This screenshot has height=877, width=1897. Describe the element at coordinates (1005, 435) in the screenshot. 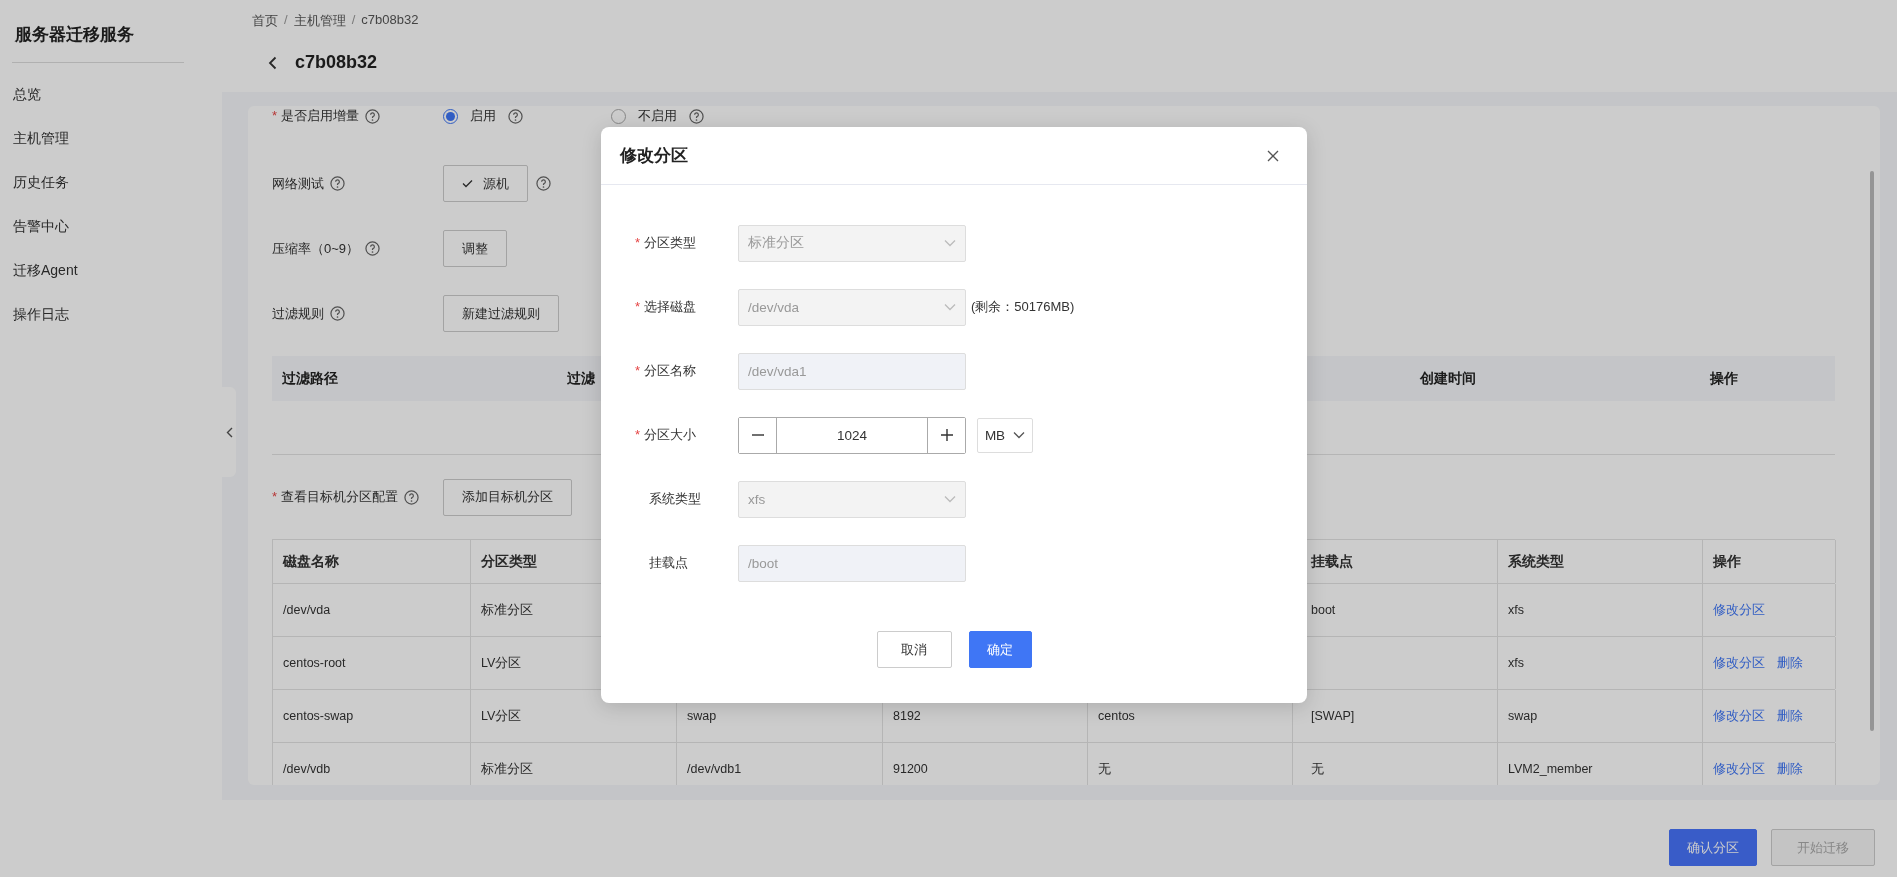

I see `unit-select: MB` at that location.